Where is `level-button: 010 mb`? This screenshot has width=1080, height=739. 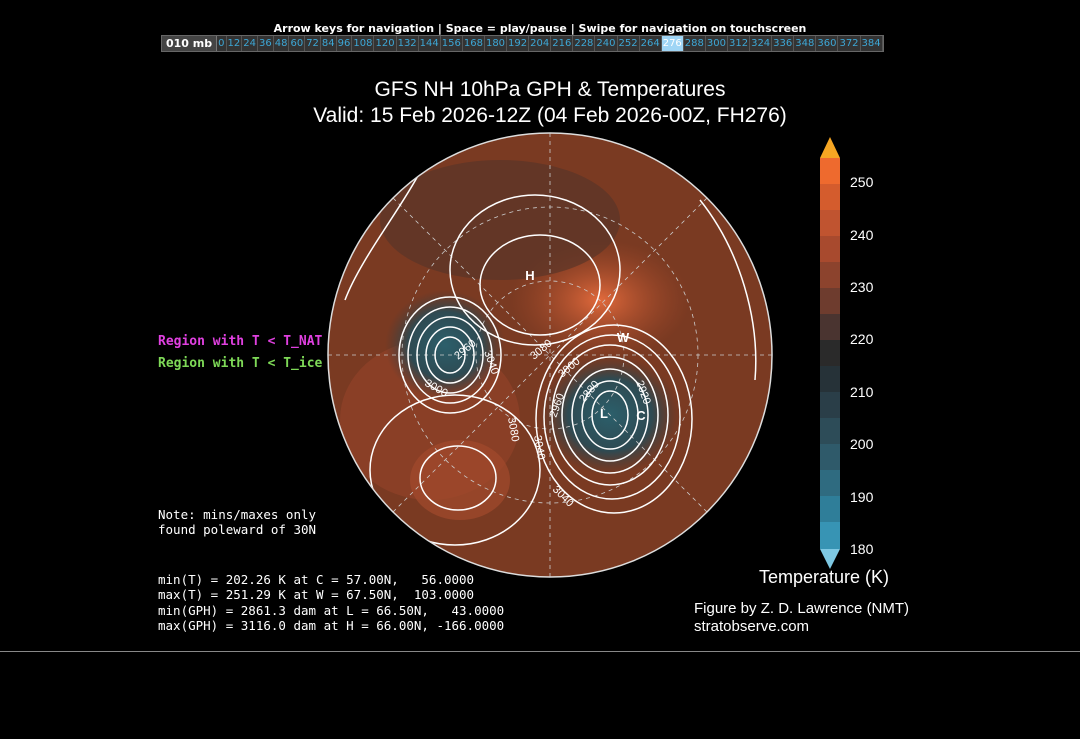
level-button: 010 mb is located at coordinates (190, 43).